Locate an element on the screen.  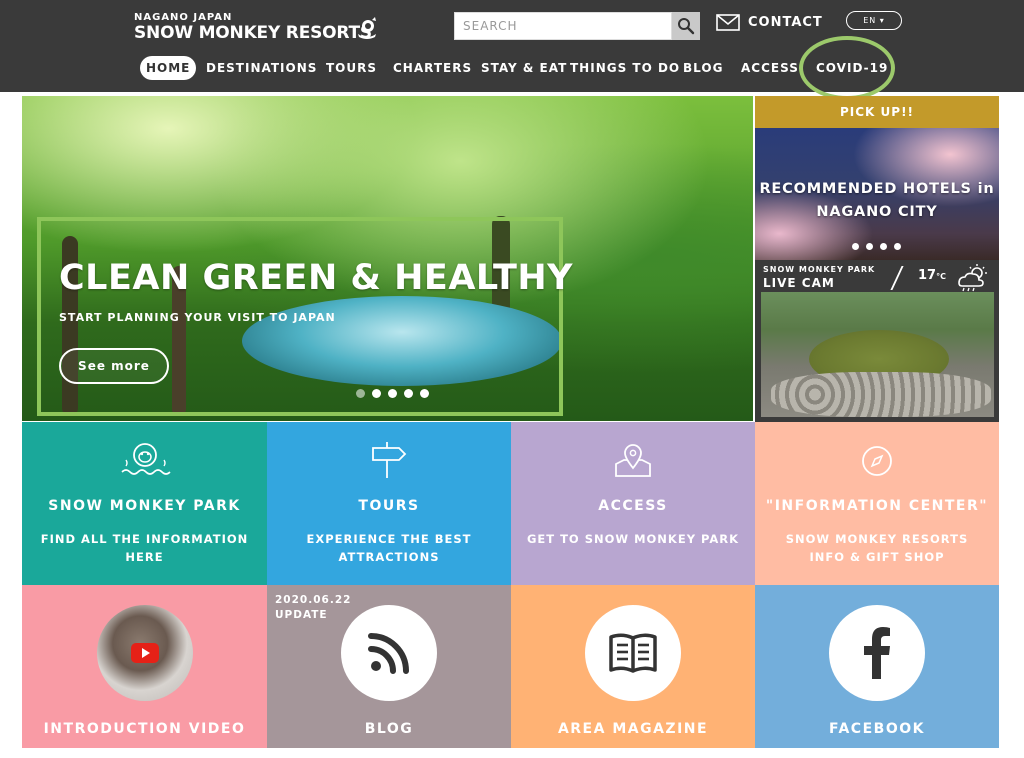
nav-charters: CHARTERS is located at coordinates (432, 68).